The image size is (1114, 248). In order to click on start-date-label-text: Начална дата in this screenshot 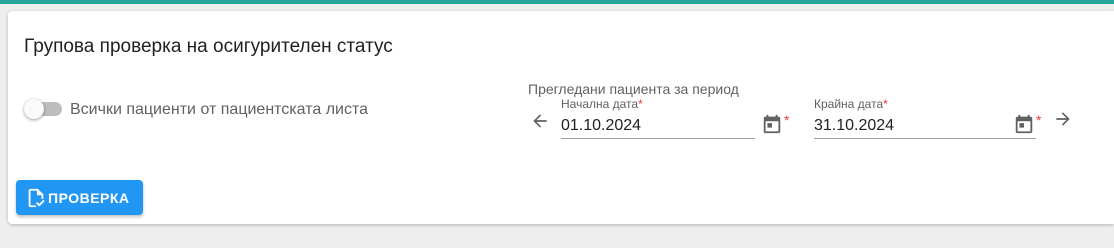, I will do `click(600, 104)`.